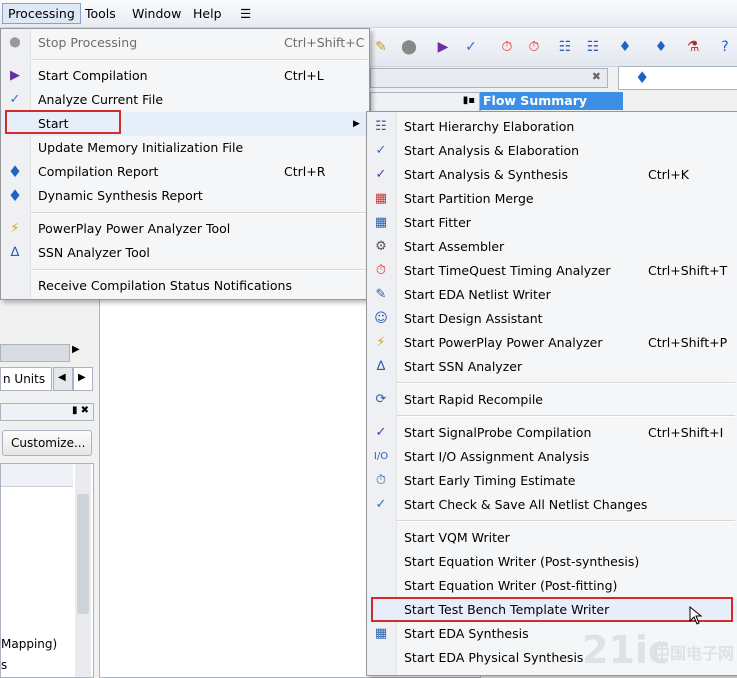  Describe the element at coordinates (552, 538) in the screenshot. I see `submenu-item: Start VQM Writer` at that location.